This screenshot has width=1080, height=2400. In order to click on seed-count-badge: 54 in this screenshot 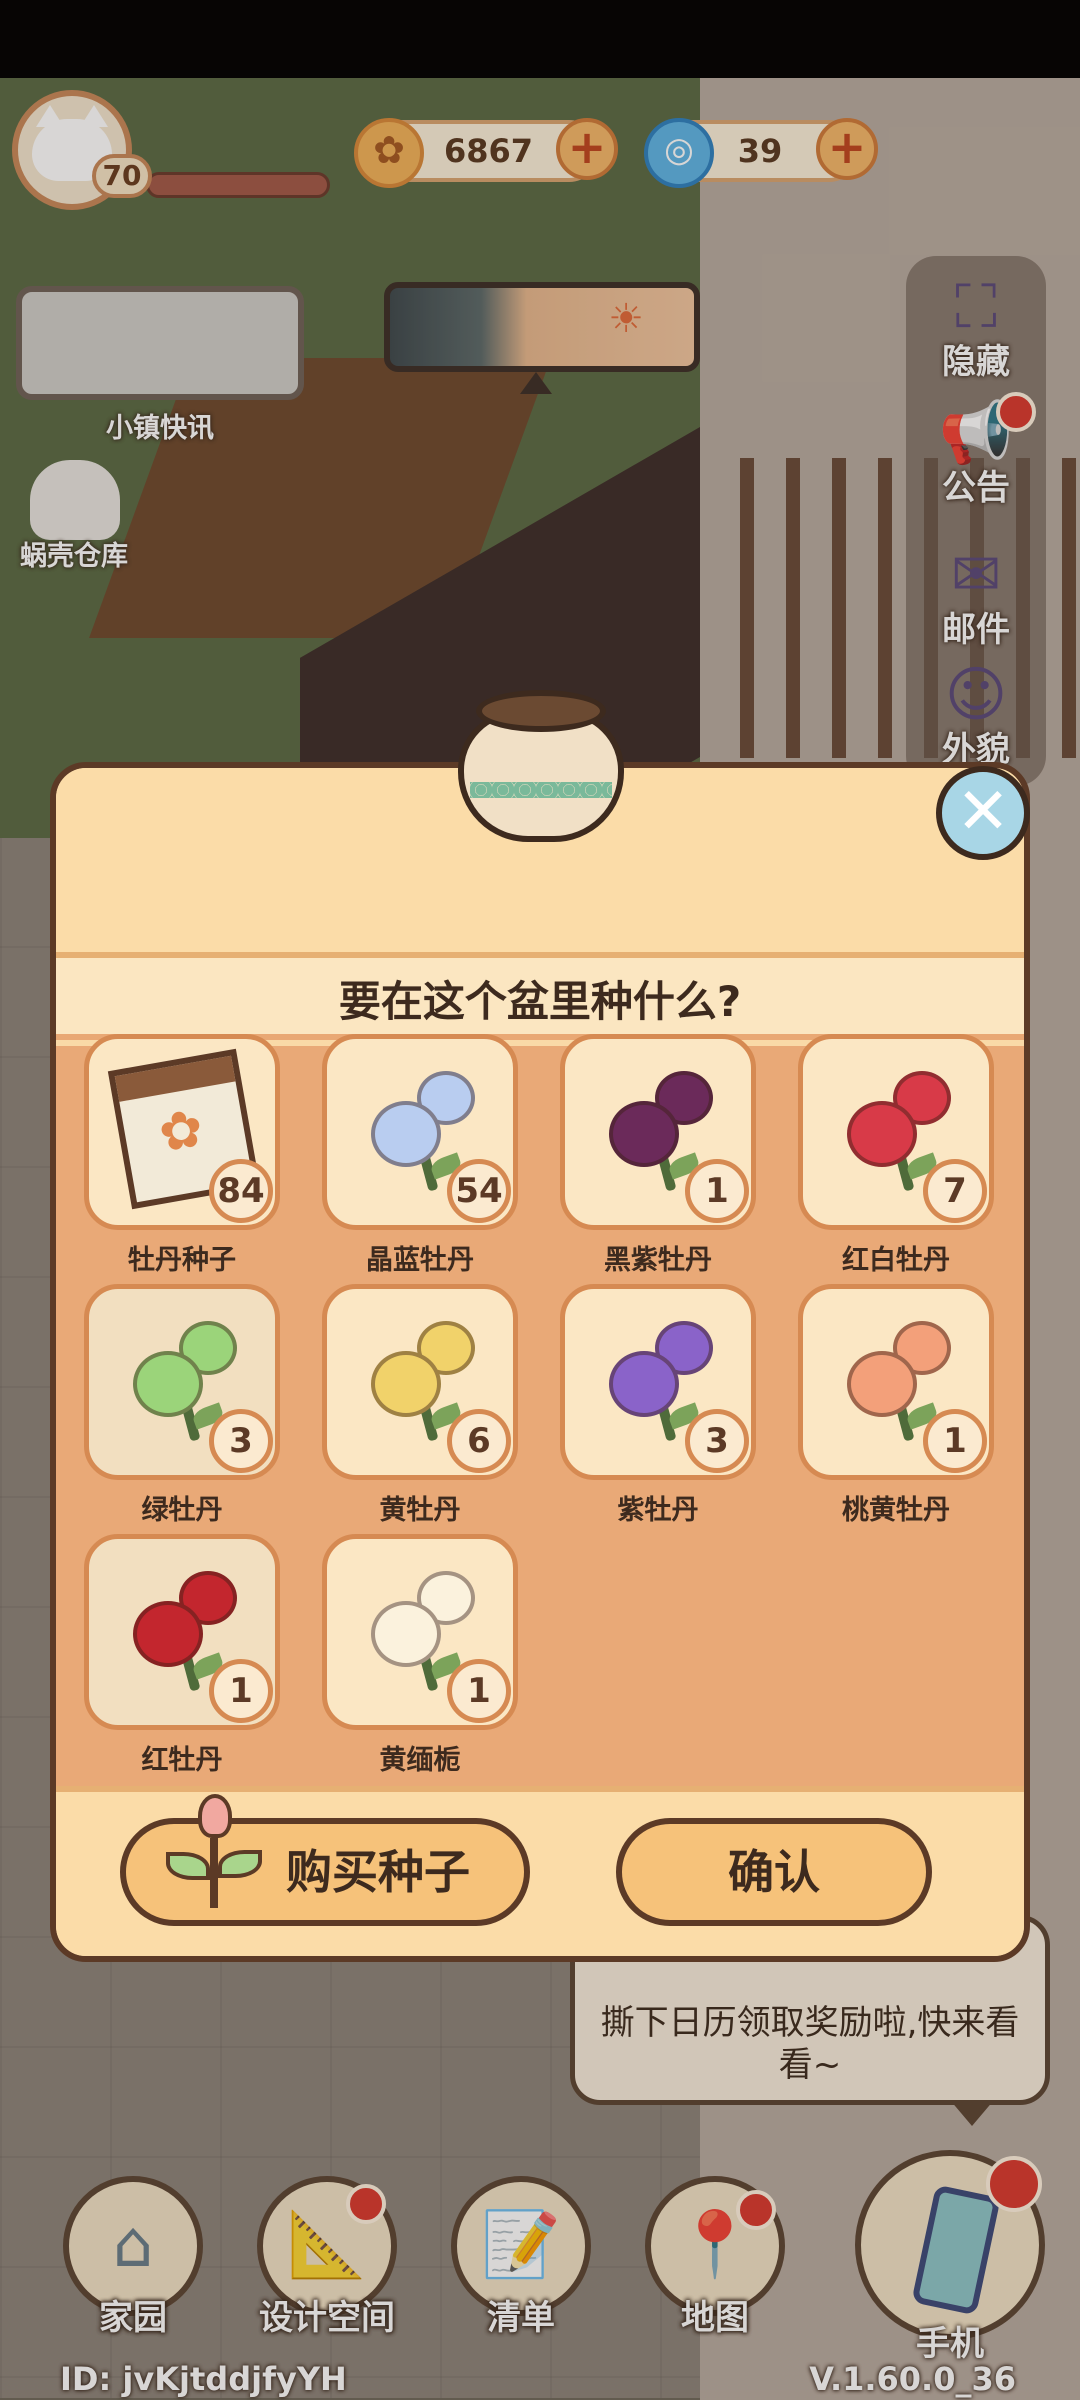, I will do `click(479, 1191)`.